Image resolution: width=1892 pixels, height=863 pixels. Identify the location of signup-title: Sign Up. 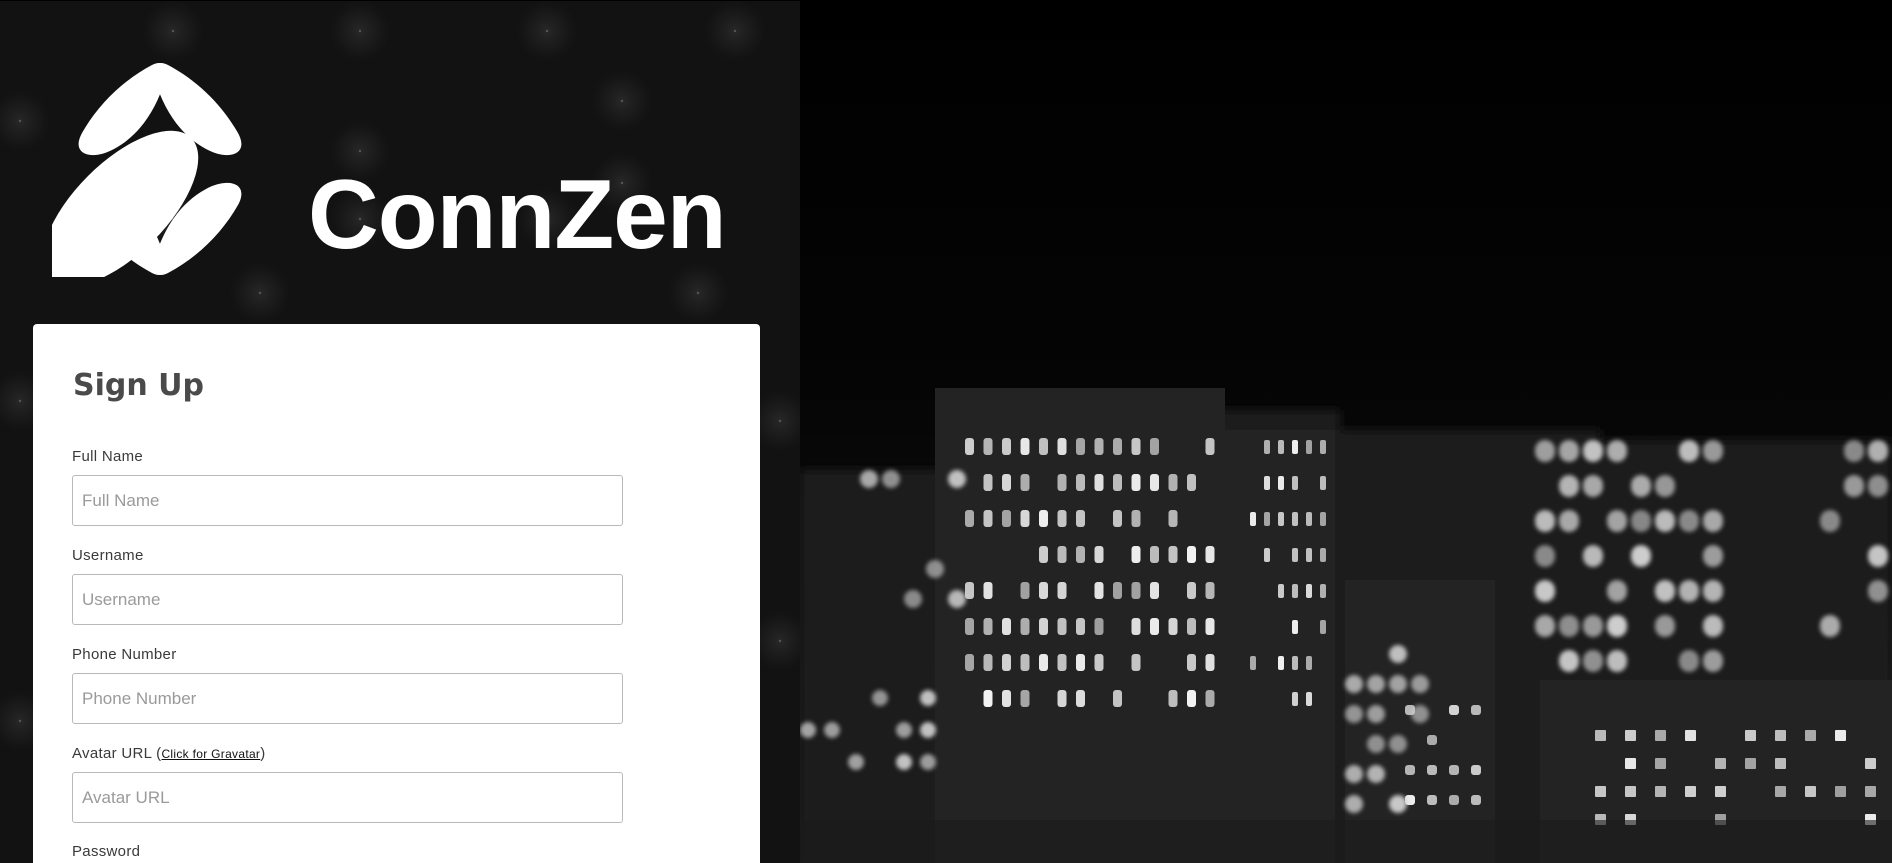
(139, 385).